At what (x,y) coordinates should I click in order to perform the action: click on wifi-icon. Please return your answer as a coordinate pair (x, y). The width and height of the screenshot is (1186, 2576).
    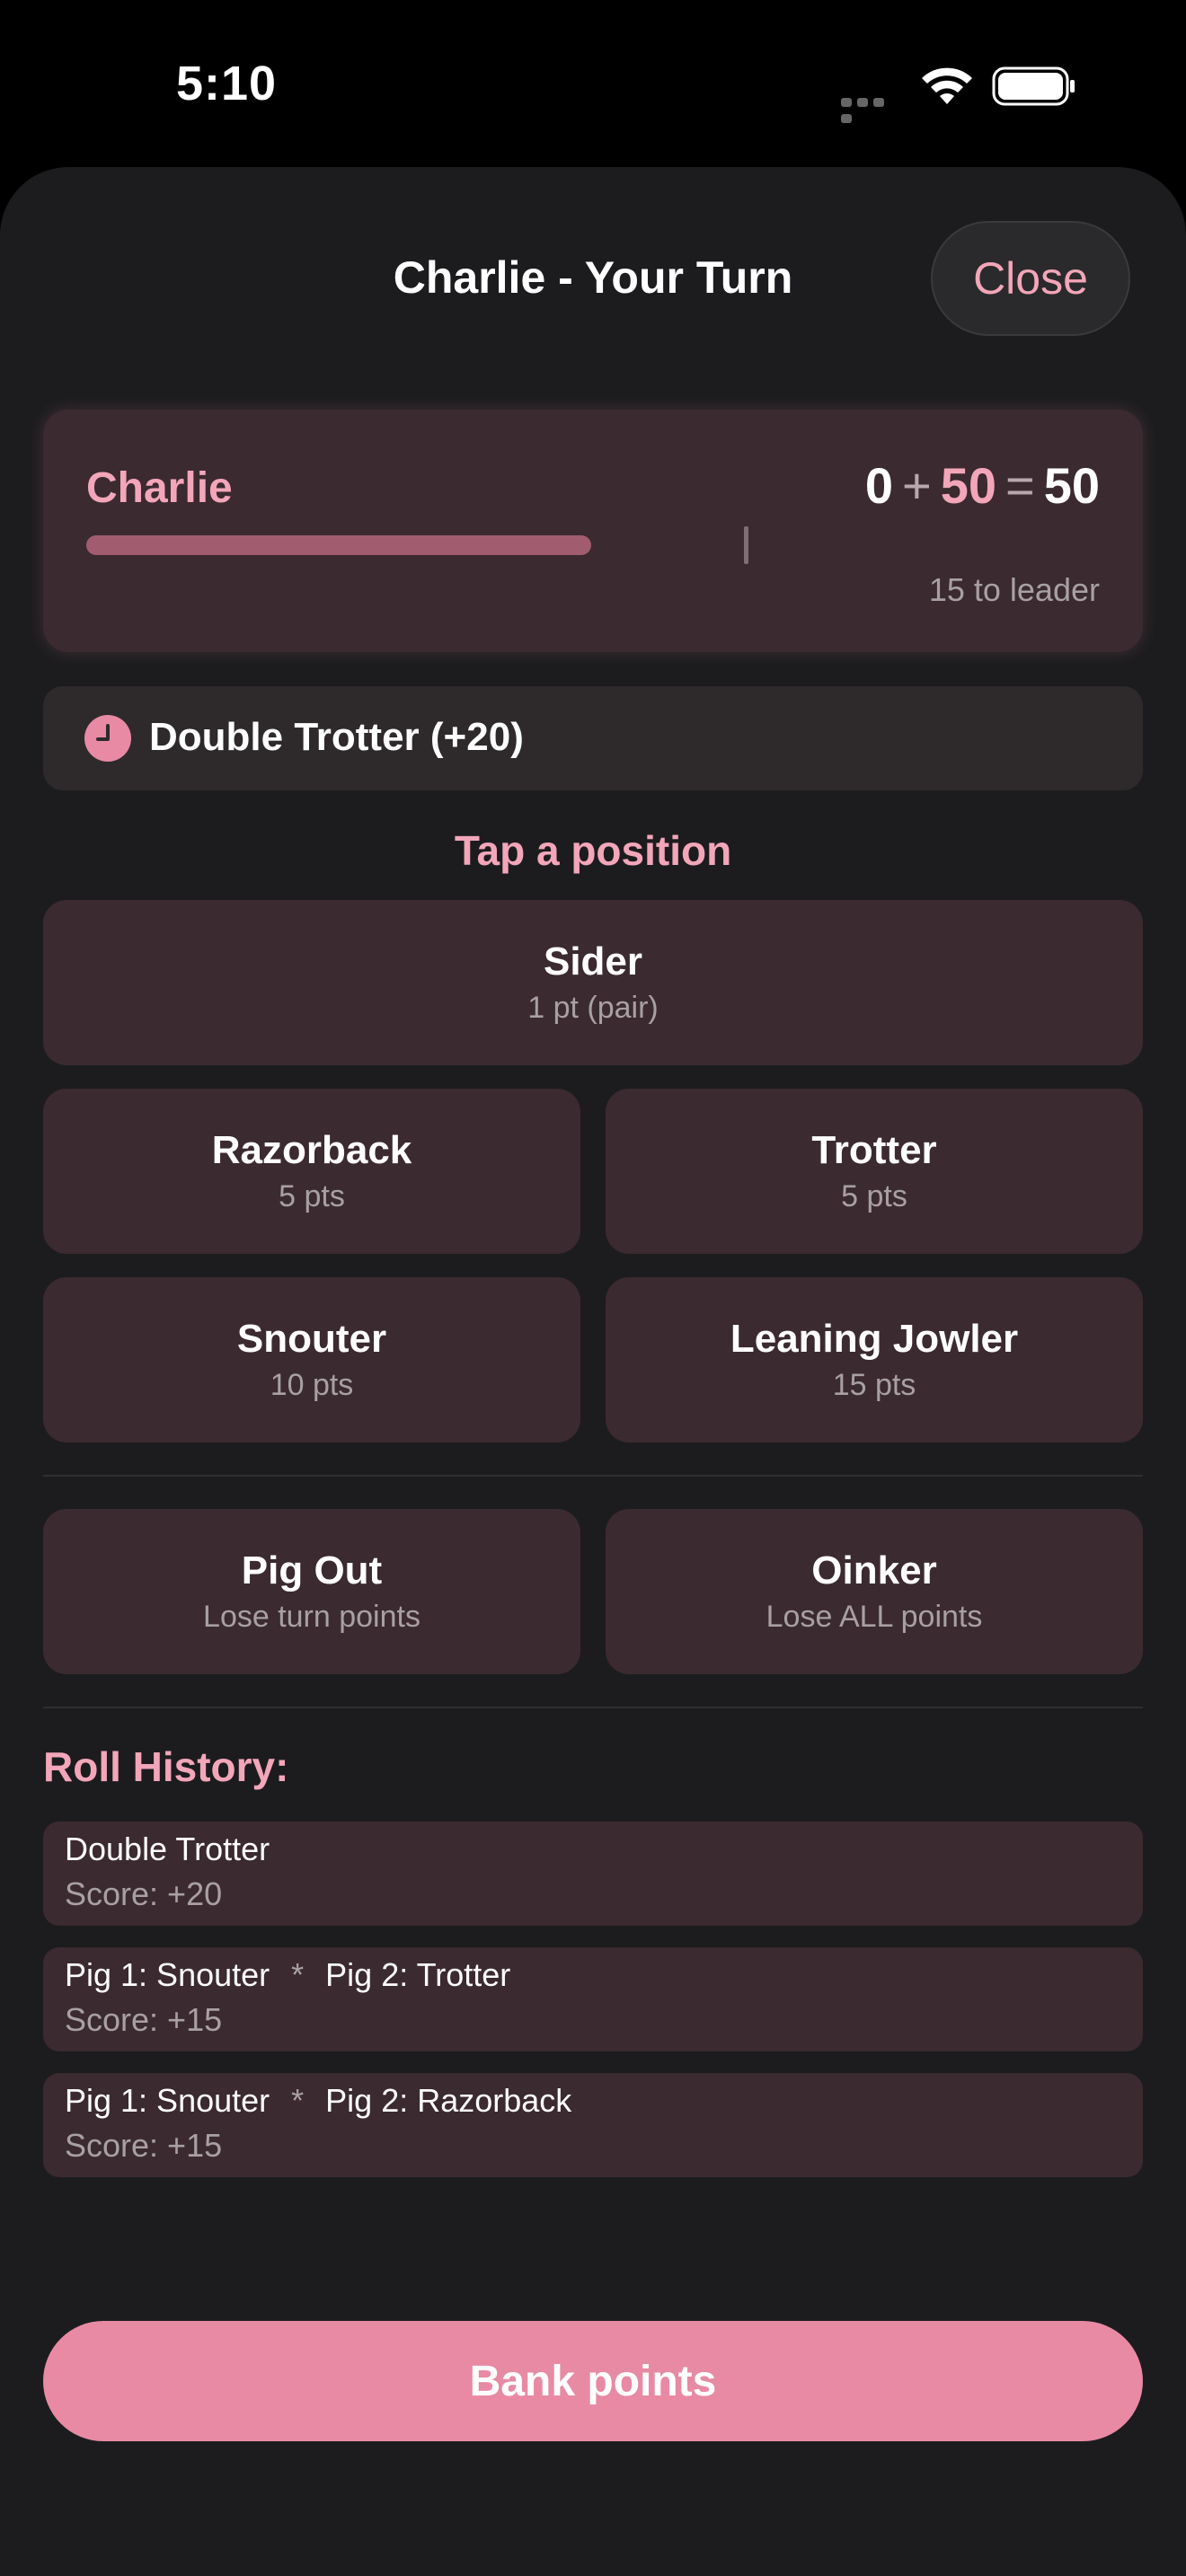
    Looking at the image, I should click on (947, 85).